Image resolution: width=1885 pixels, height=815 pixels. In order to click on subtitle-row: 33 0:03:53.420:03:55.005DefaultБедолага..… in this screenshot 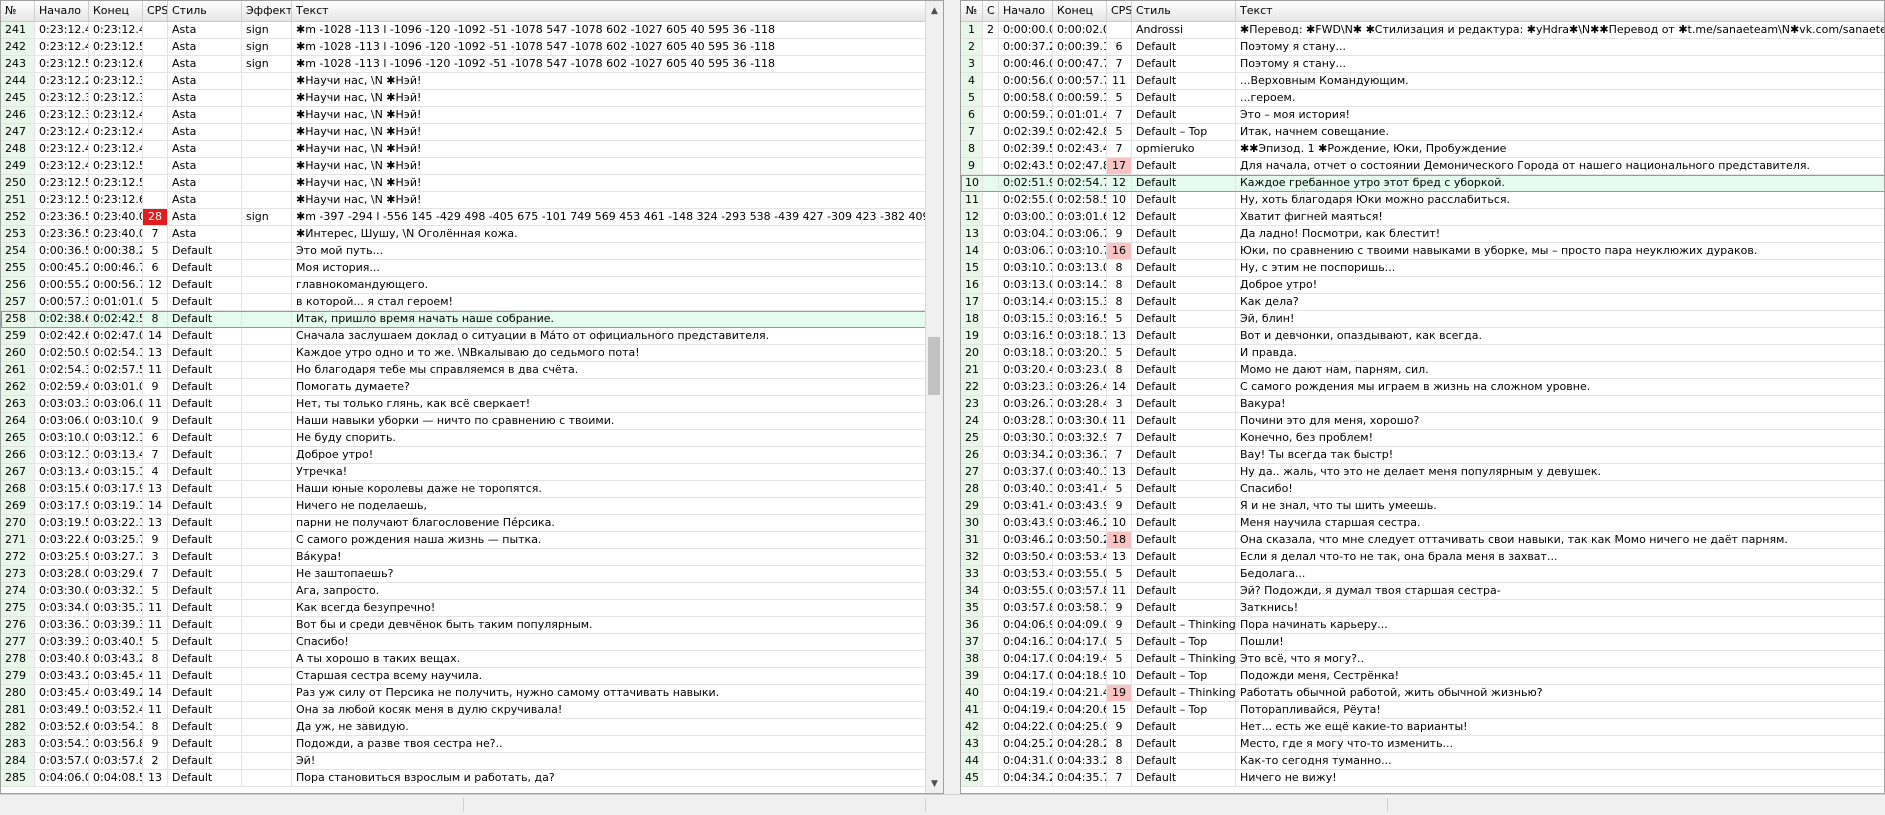, I will do `click(1422, 574)`.